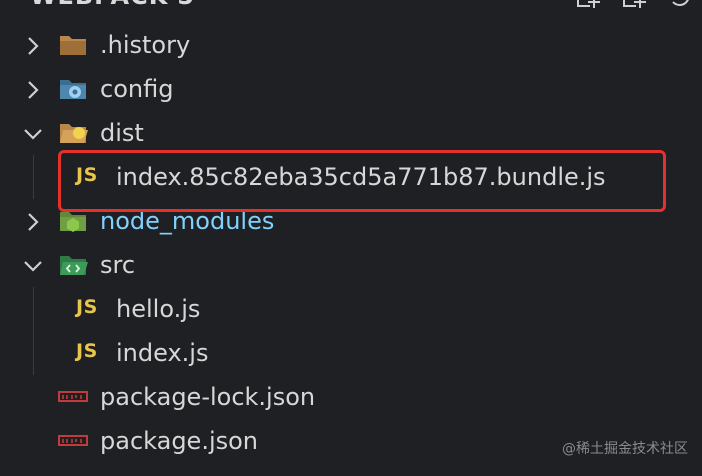 The height and width of the screenshot is (476, 702). What do you see at coordinates (73, 89) in the screenshot?
I see `config-folder-icon` at bounding box center [73, 89].